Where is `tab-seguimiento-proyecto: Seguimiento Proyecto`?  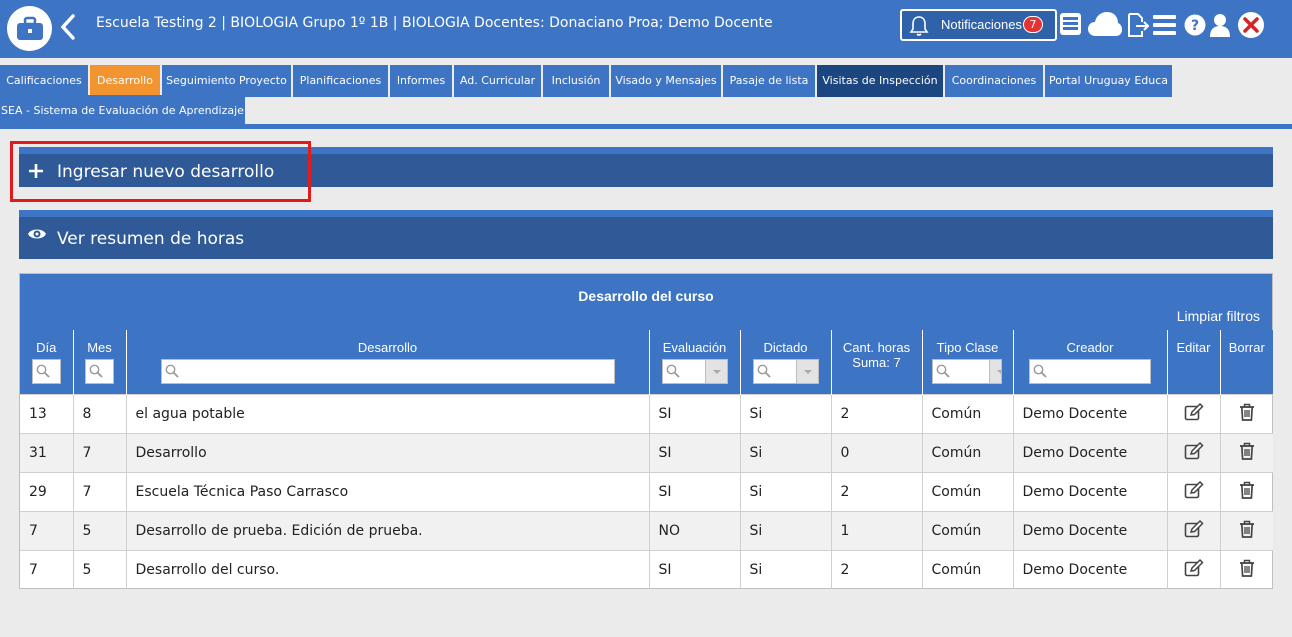
tab-seguimiento-proyecto: Seguimiento Proyecto is located at coordinates (226, 81).